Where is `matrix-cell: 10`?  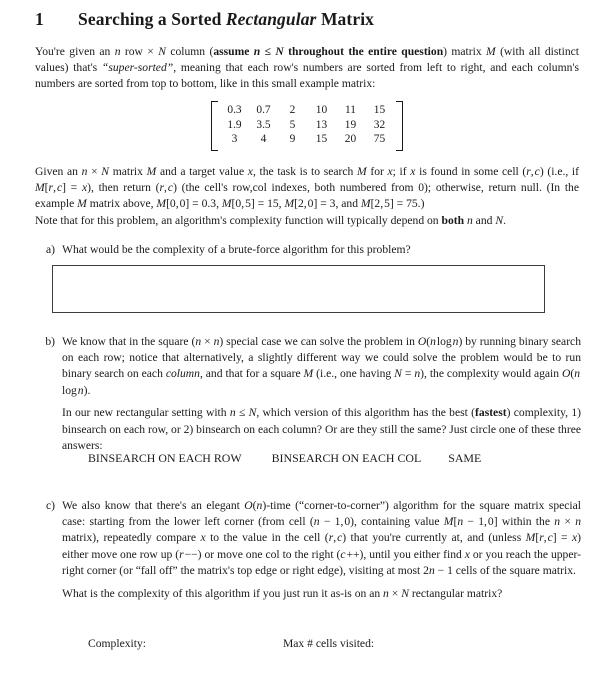 matrix-cell: 10 is located at coordinates (321, 110).